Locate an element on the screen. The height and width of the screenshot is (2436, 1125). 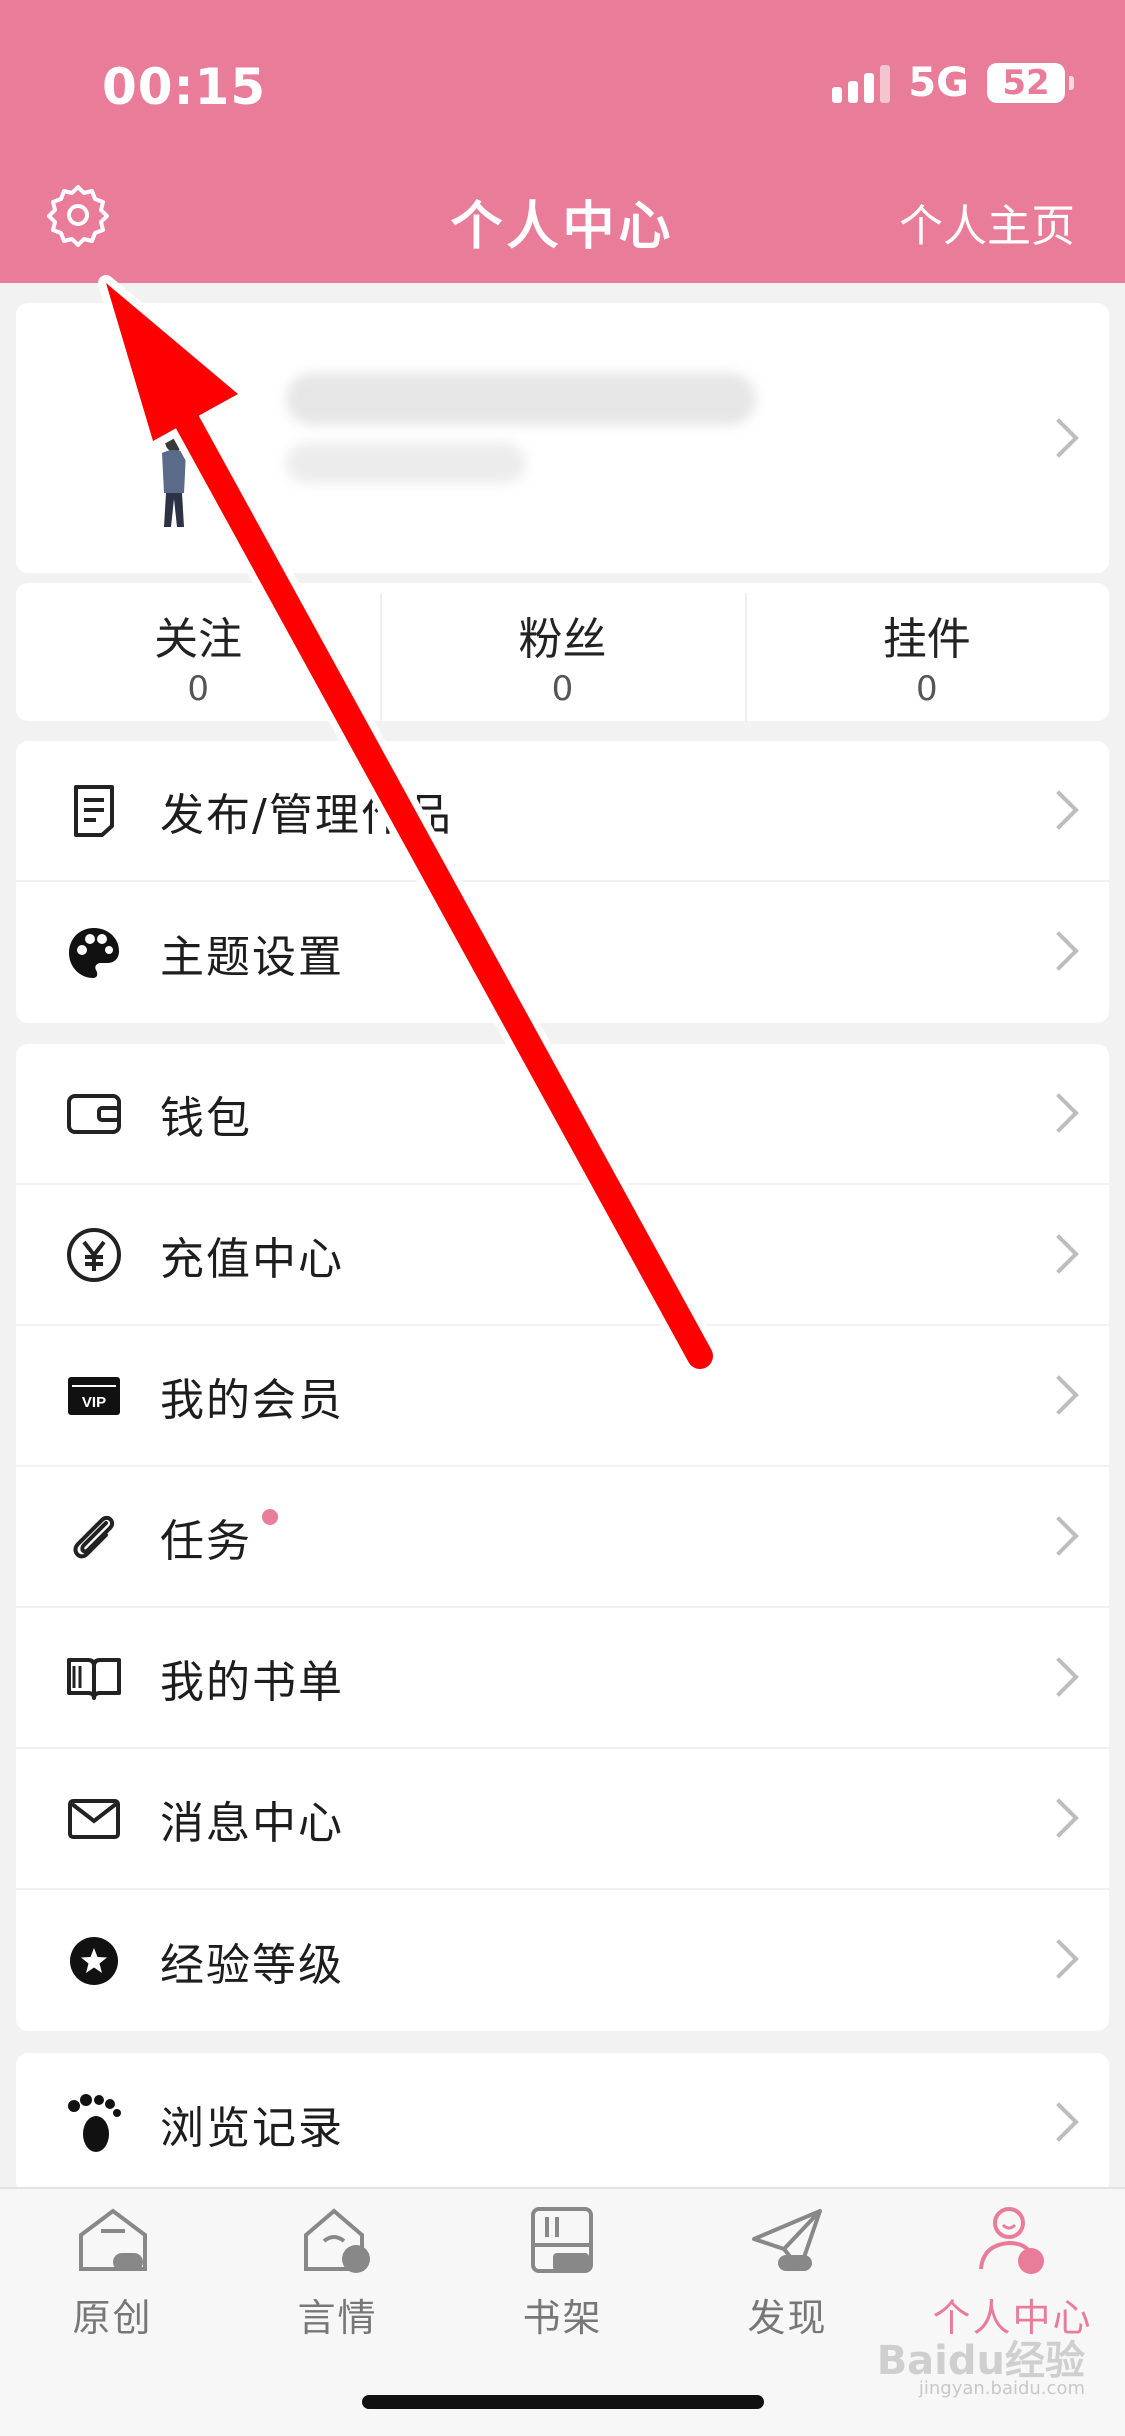
vip-icon: VIP is located at coordinates (94, 1396).